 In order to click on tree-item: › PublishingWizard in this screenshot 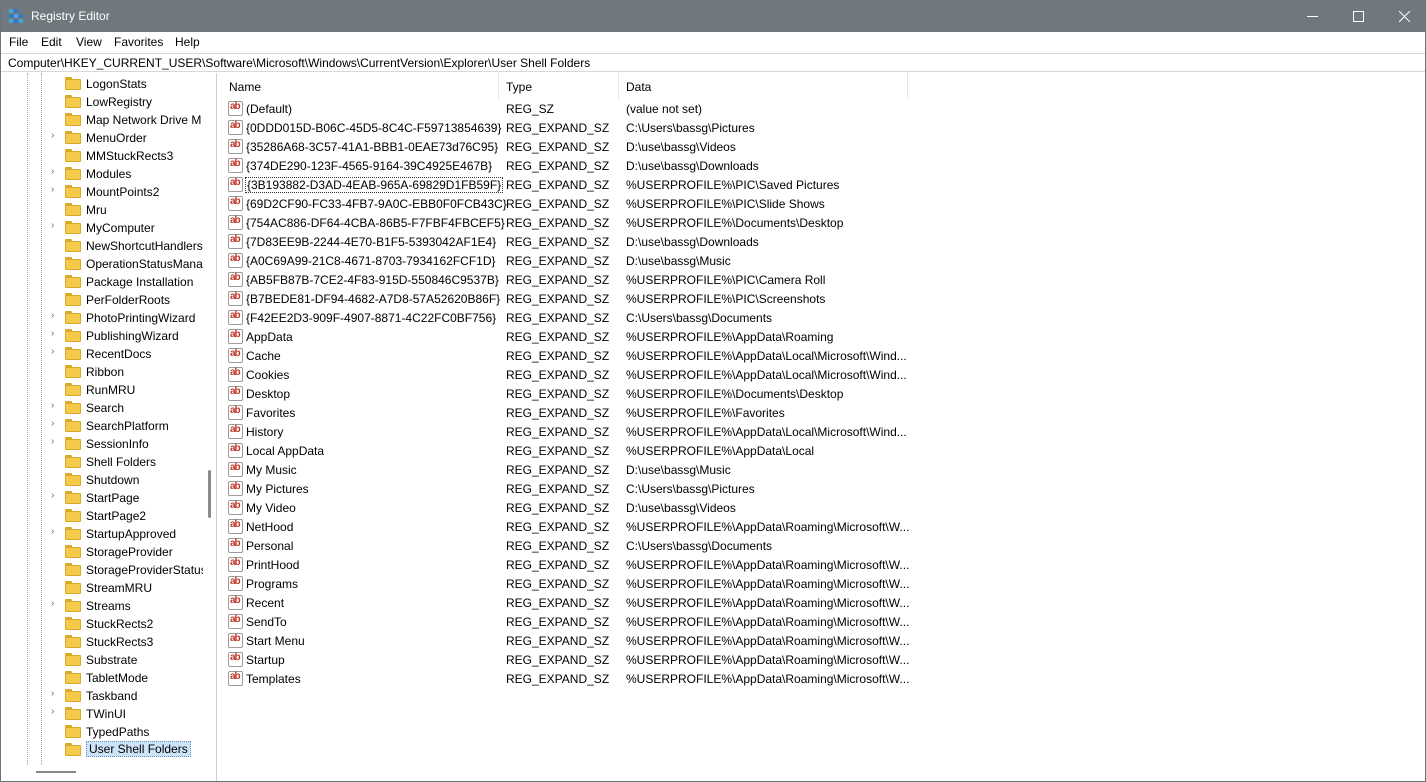, I will do `click(131, 336)`.